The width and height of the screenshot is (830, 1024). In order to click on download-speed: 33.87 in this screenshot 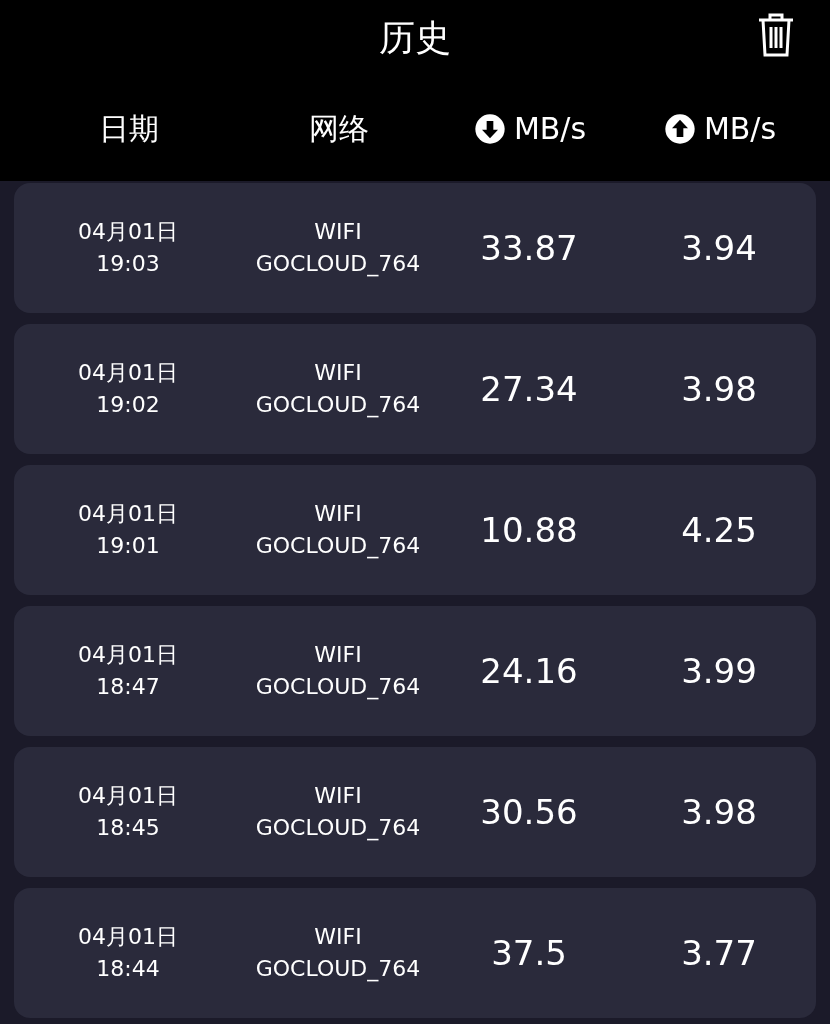, I will do `click(529, 248)`.